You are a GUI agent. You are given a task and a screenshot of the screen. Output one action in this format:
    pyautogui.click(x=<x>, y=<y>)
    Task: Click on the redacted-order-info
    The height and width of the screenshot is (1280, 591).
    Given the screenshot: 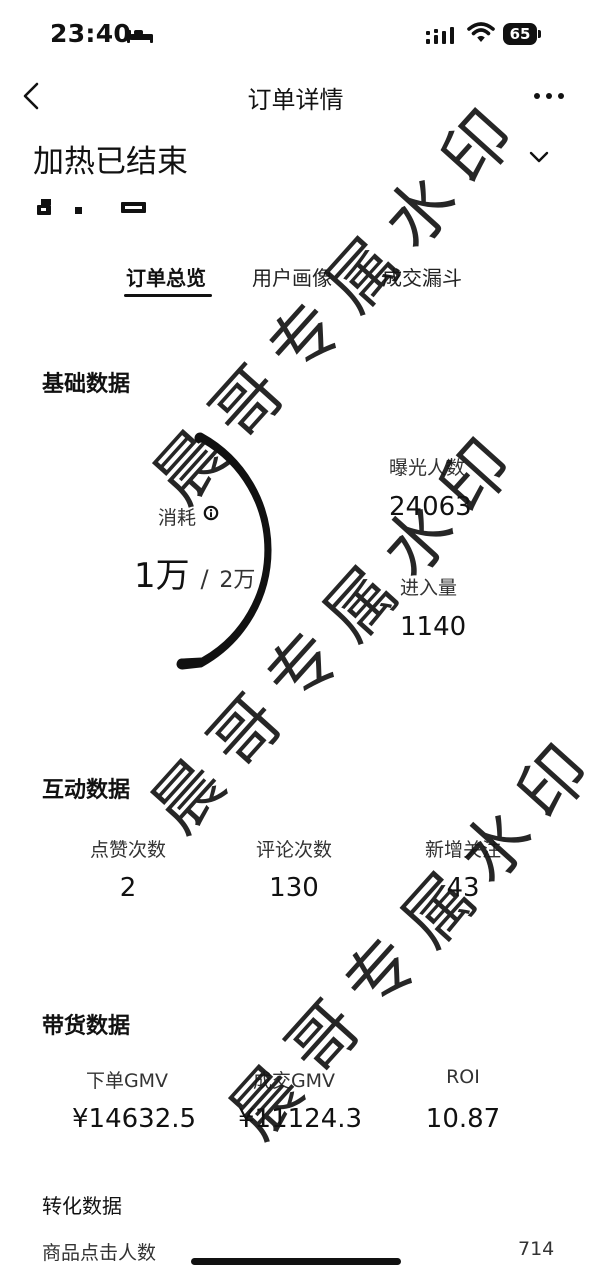 What is the action you would take?
    pyautogui.click(x=91, y=207)
    